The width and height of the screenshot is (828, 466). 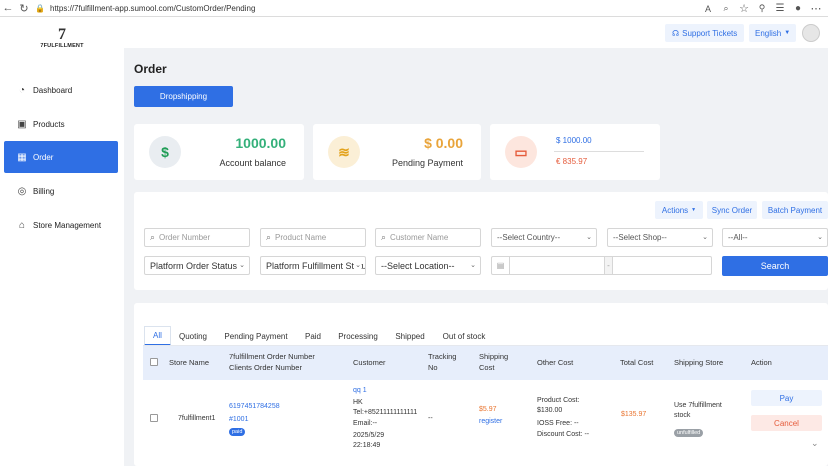 What do you see at coordinates (150, 69) in the screenshot?
I see `page-title: Order` at bounding box center [150, 69].